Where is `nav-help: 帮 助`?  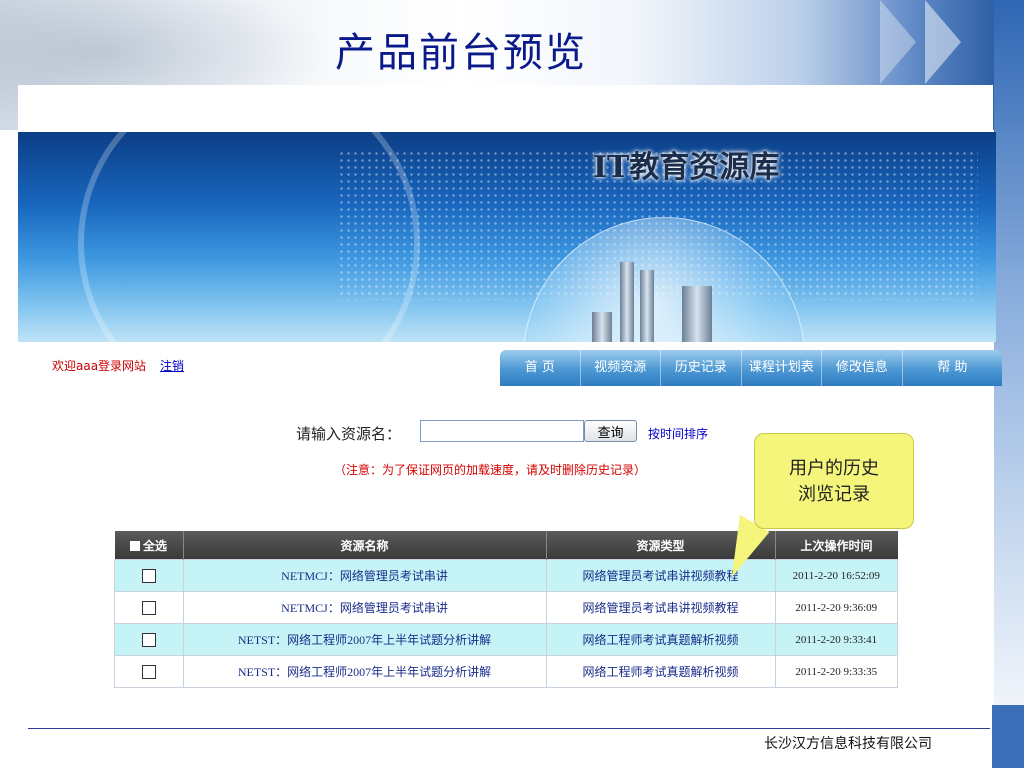 nav-help: 帮 助 is located at coordinates (952, 368).